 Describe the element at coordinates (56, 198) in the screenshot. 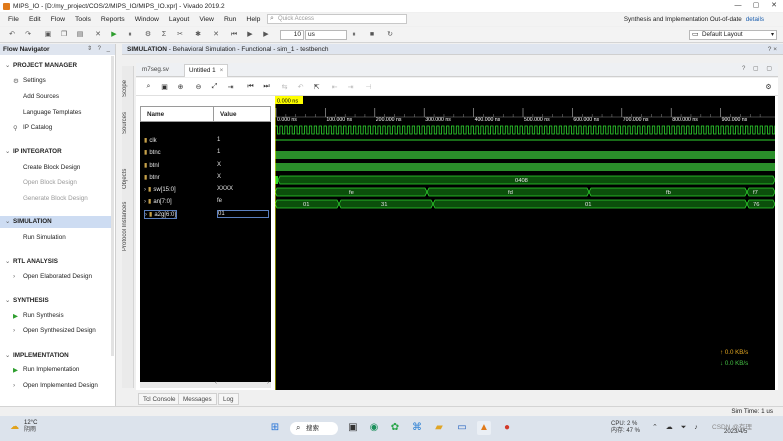

I see `generate-block-design-item: Generate Block Design` at that location.